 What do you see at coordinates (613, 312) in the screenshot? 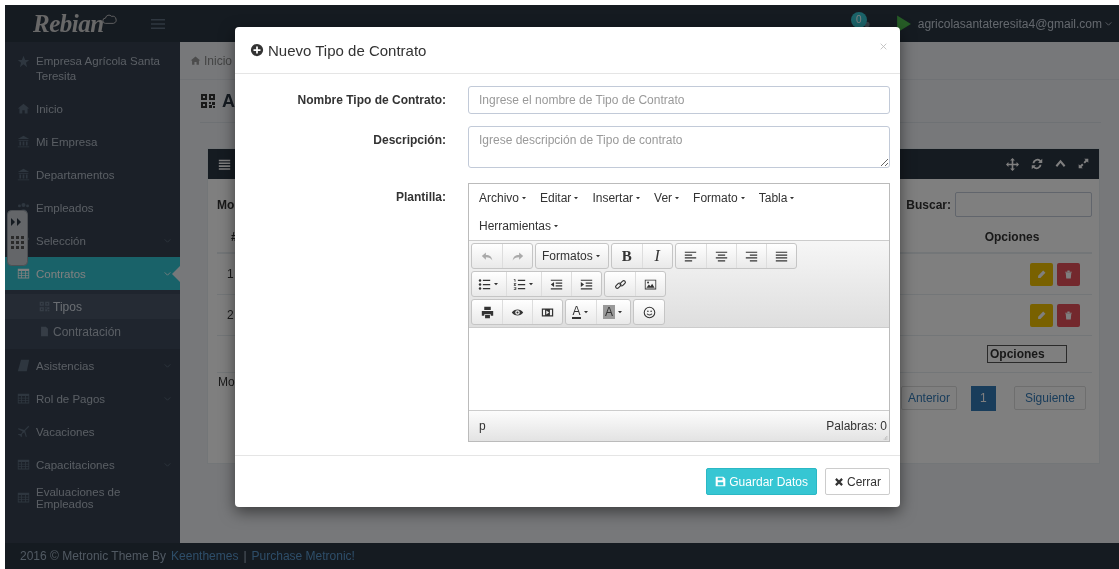
I see `highlight-color-button: A` at bounding box center [613, 312].